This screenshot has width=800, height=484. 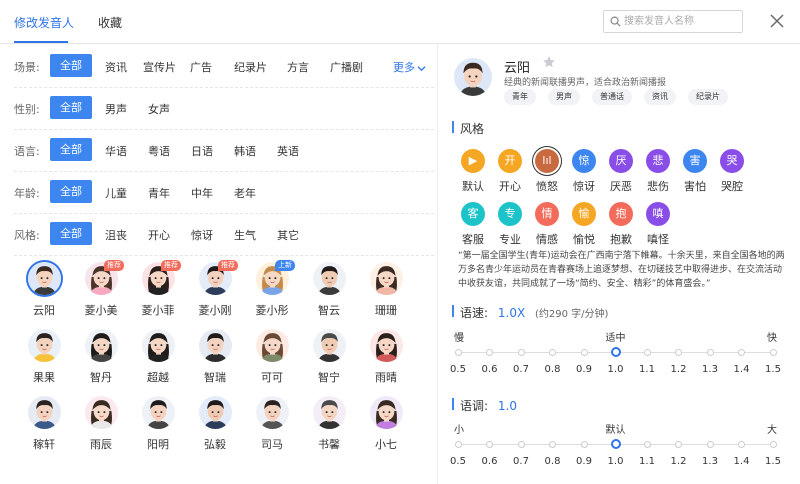 I want to click on filter-option-scene-0: 全部, so click(x=71, y=65).